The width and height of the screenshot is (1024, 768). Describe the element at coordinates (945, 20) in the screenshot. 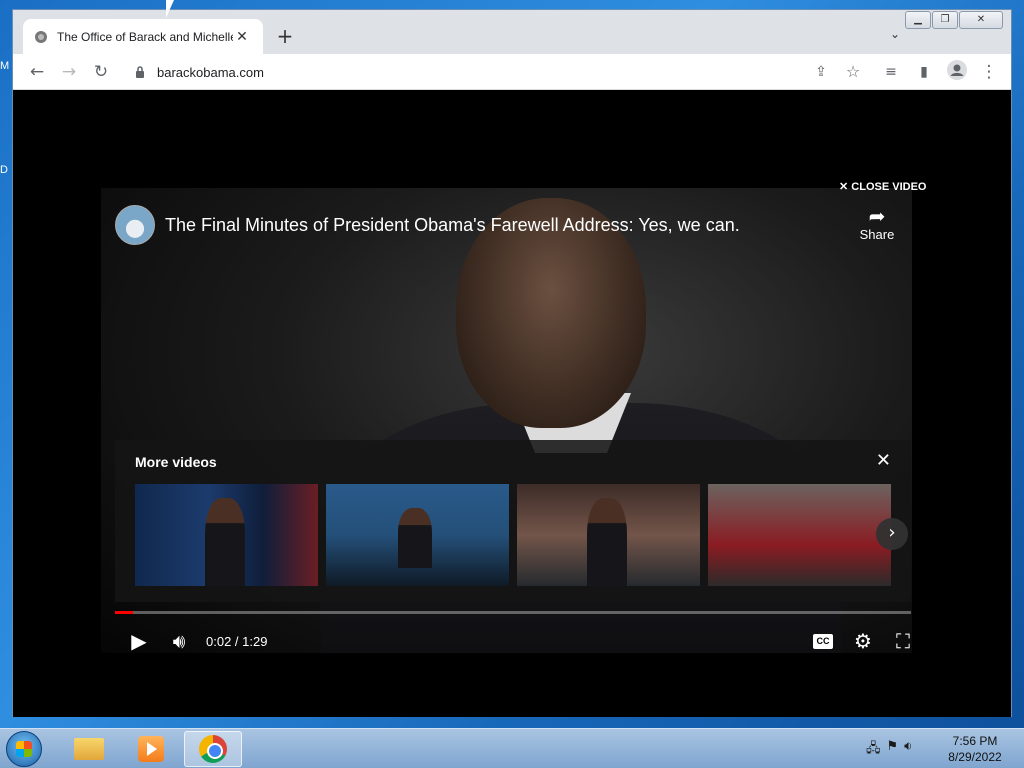

I see `restore-button: ❐` at that location.